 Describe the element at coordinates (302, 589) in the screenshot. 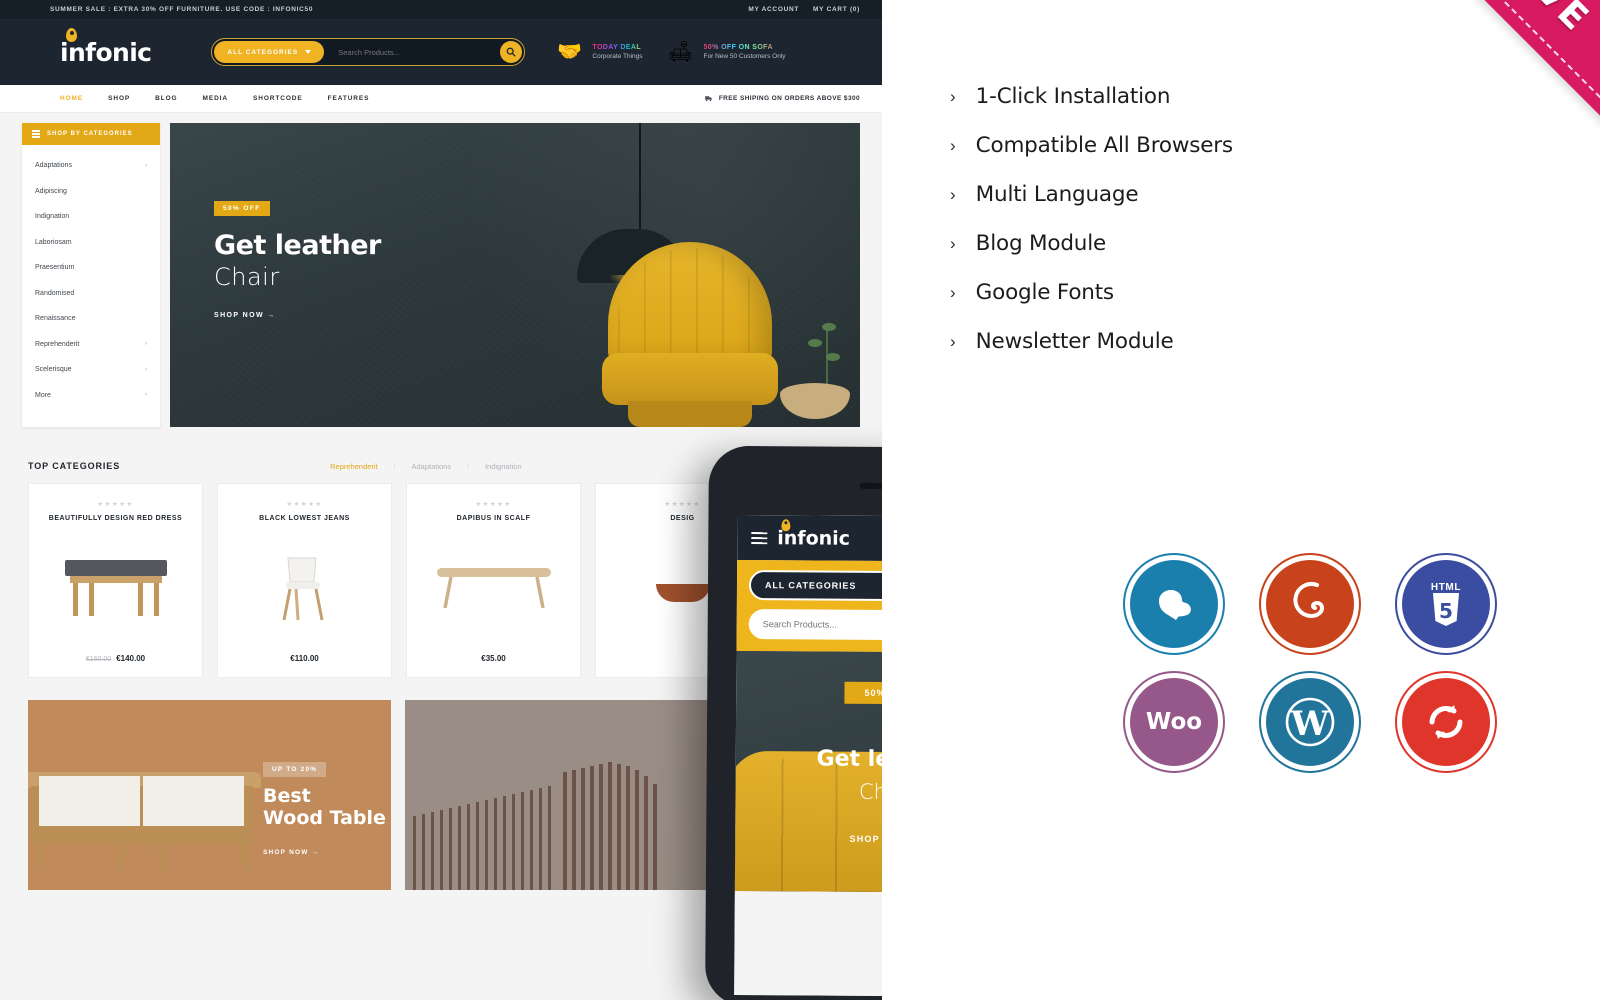

I see `chair-illustration` at that location.